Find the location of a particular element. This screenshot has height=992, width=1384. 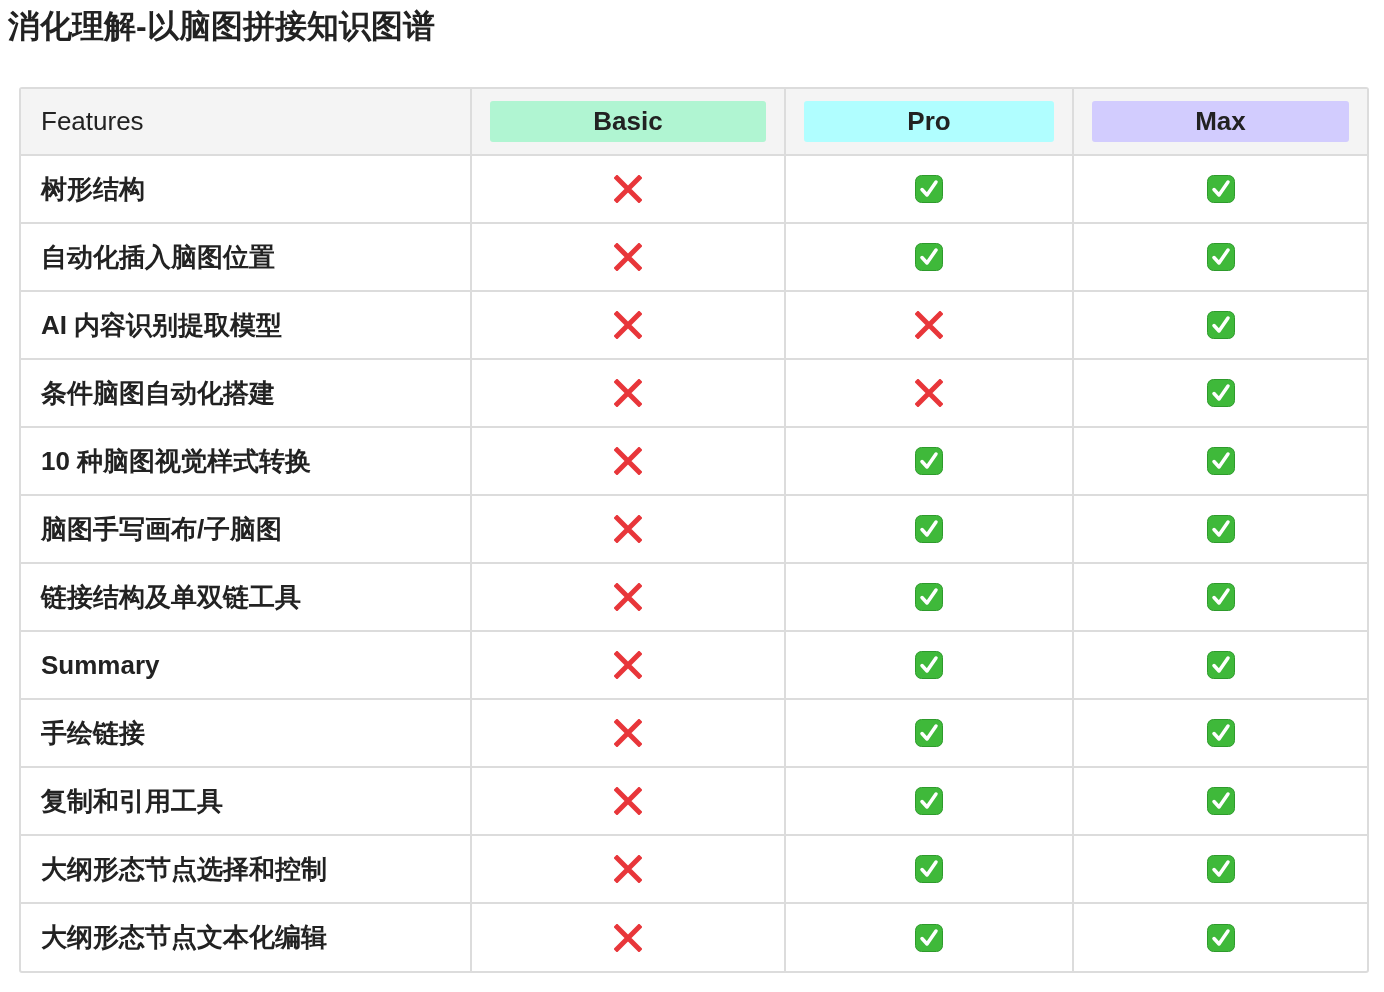

feature-name: 自动化插入脑图位置 is located at coordinates (158, 256).